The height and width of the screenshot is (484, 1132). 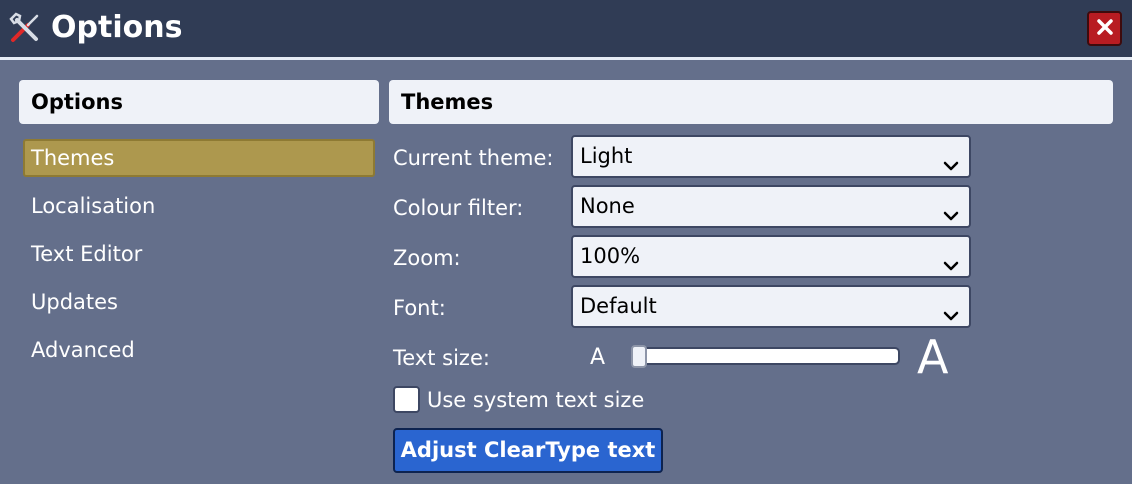 I want to click on sidebar-item-updates: Updates, so click(x=199, y=302).